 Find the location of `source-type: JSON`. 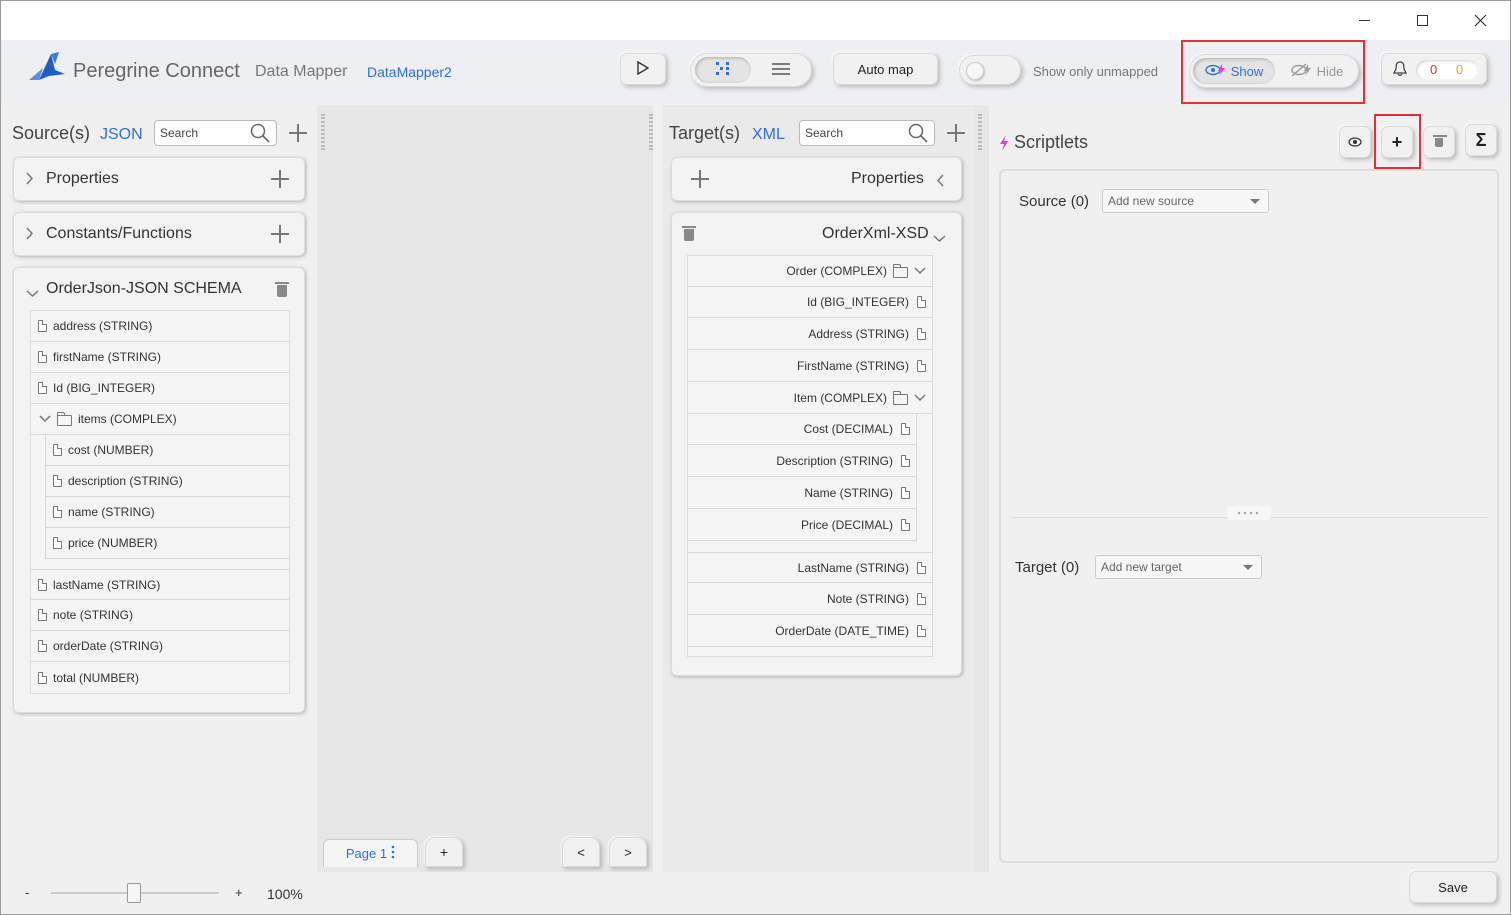

source-type: JSON is located at coordinates (121, 134).